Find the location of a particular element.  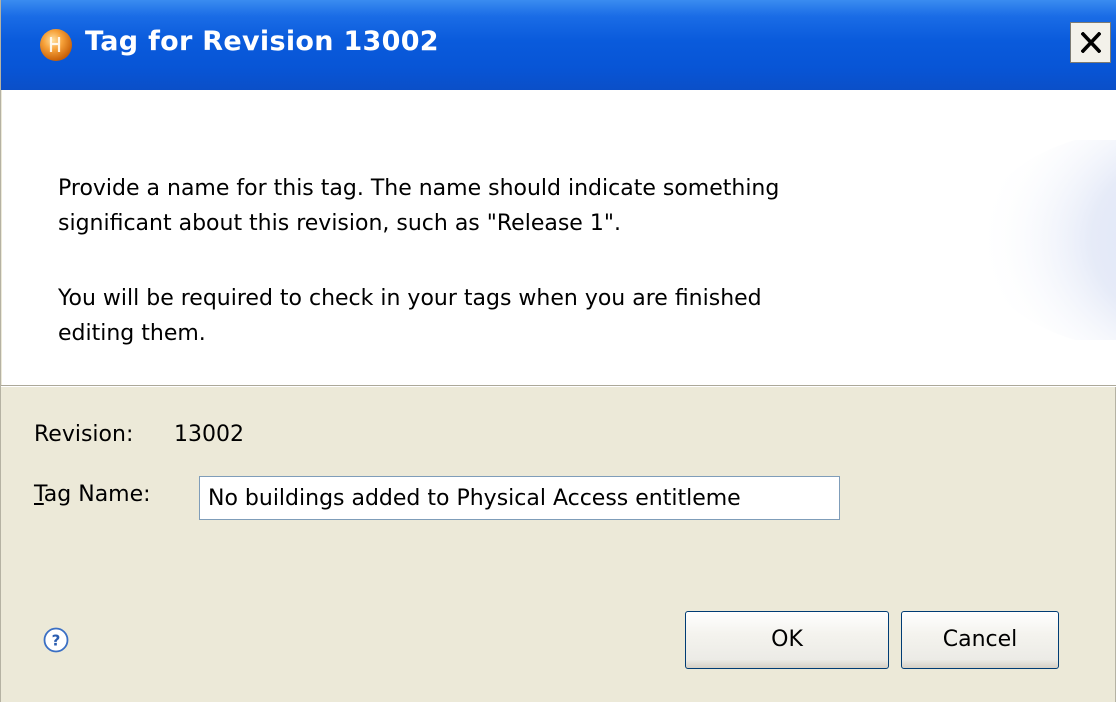

tag-name-label-text: ag Name: is located at coordinates (97, 494).